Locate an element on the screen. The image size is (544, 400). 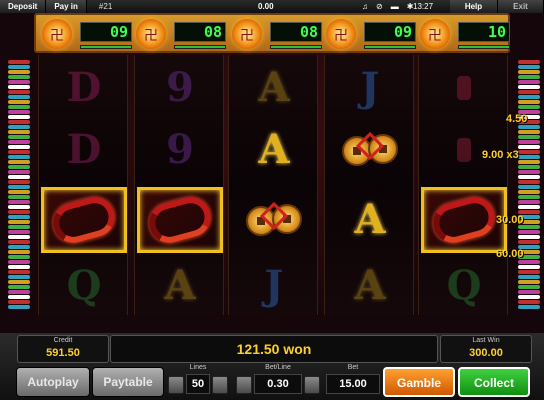
reel-cell: 9 is located at coordinates (180, 88).